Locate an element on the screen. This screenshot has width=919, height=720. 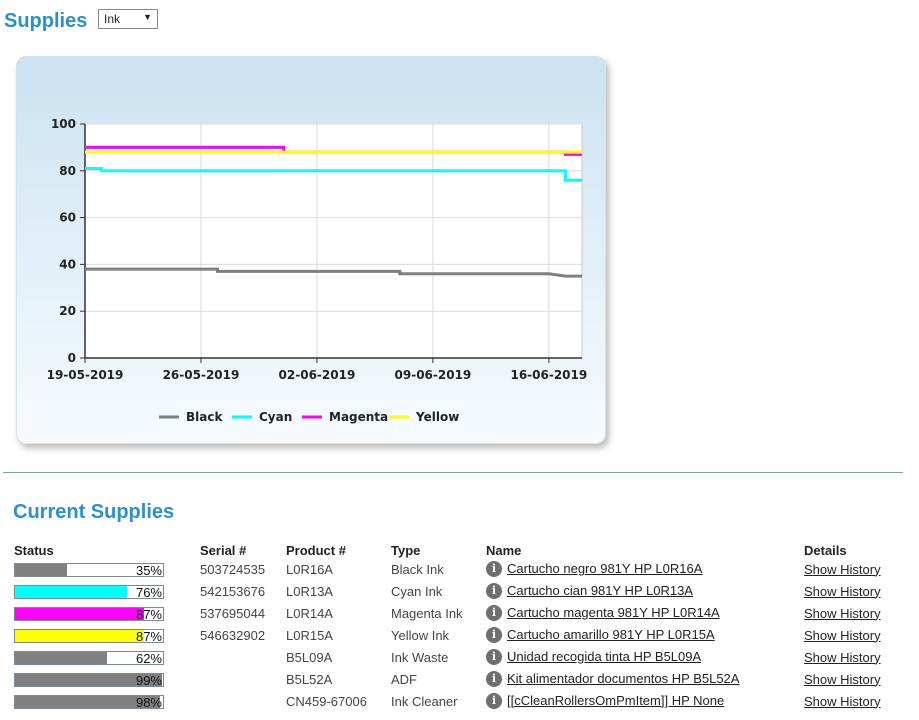
serial-cell: 537695044 is located at coordinates (233, 613).